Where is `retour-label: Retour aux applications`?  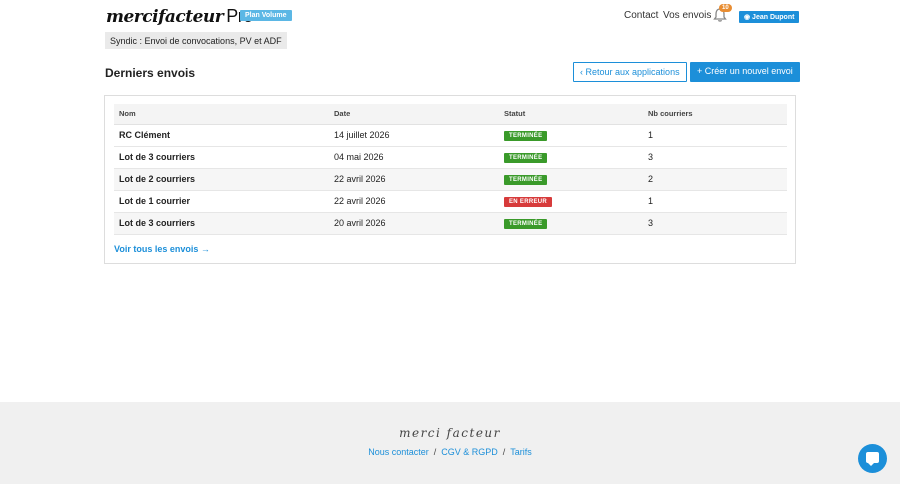
retour-label: Retour aux applications is located at coordinates (632, 72).